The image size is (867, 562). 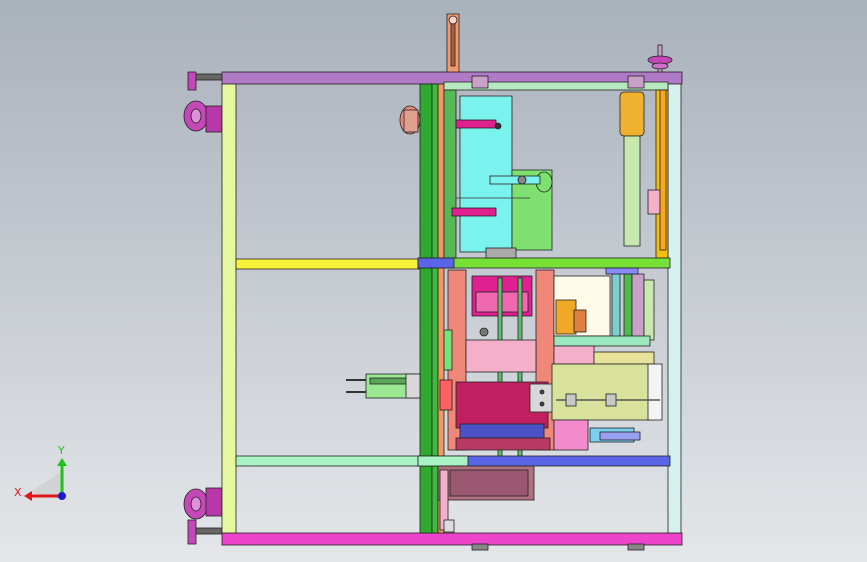 I want to click on mid-green-bar, so click(x=544, y=263).